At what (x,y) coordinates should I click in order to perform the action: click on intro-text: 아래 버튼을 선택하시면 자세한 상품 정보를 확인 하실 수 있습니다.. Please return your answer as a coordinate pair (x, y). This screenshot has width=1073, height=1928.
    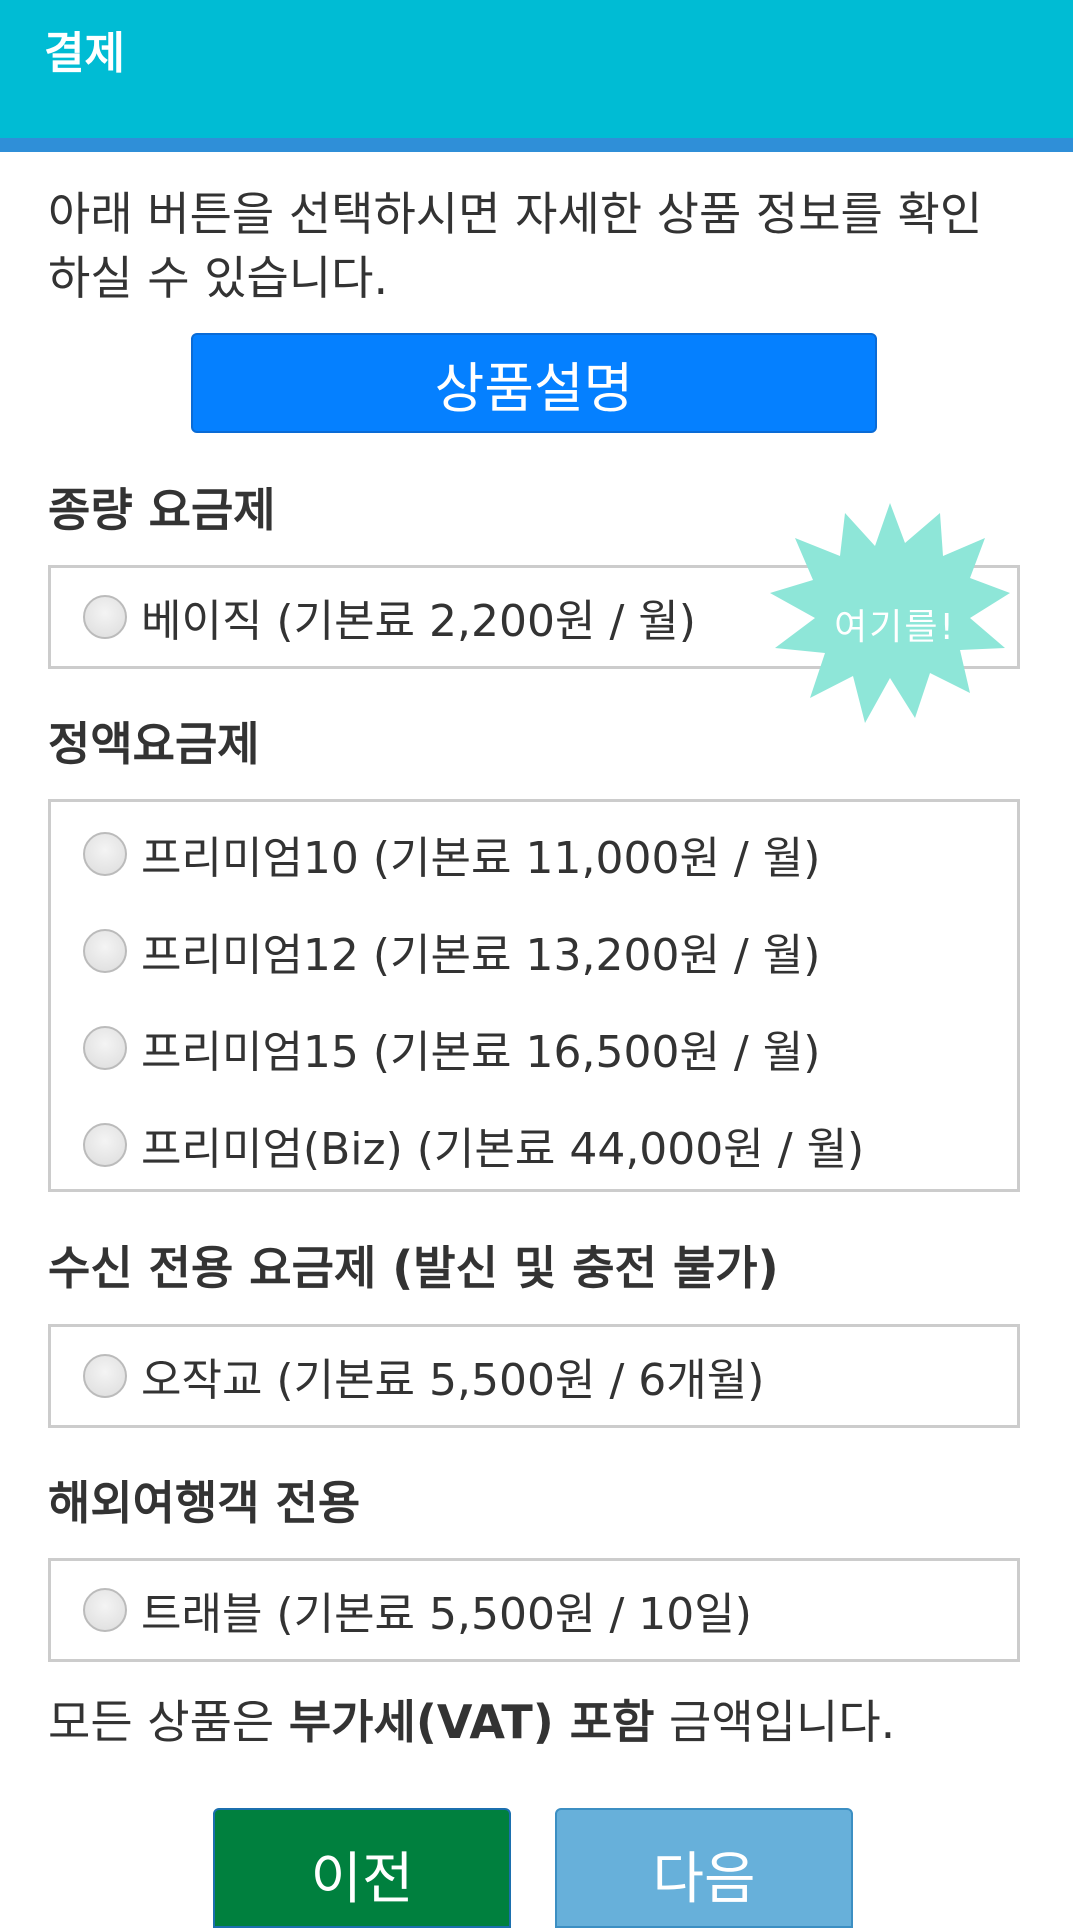
    Looking at the image, I should click on (515, 246).